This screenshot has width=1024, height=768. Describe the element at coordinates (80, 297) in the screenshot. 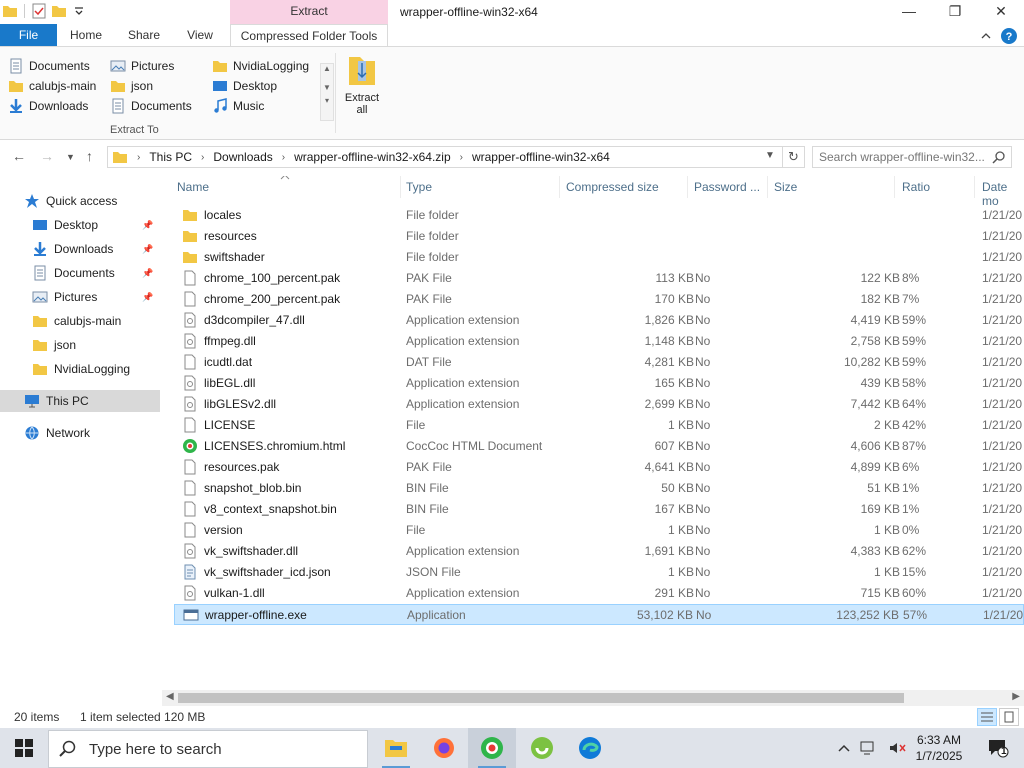

I see `nav-item-pictures: Pictures 📌` at that location.